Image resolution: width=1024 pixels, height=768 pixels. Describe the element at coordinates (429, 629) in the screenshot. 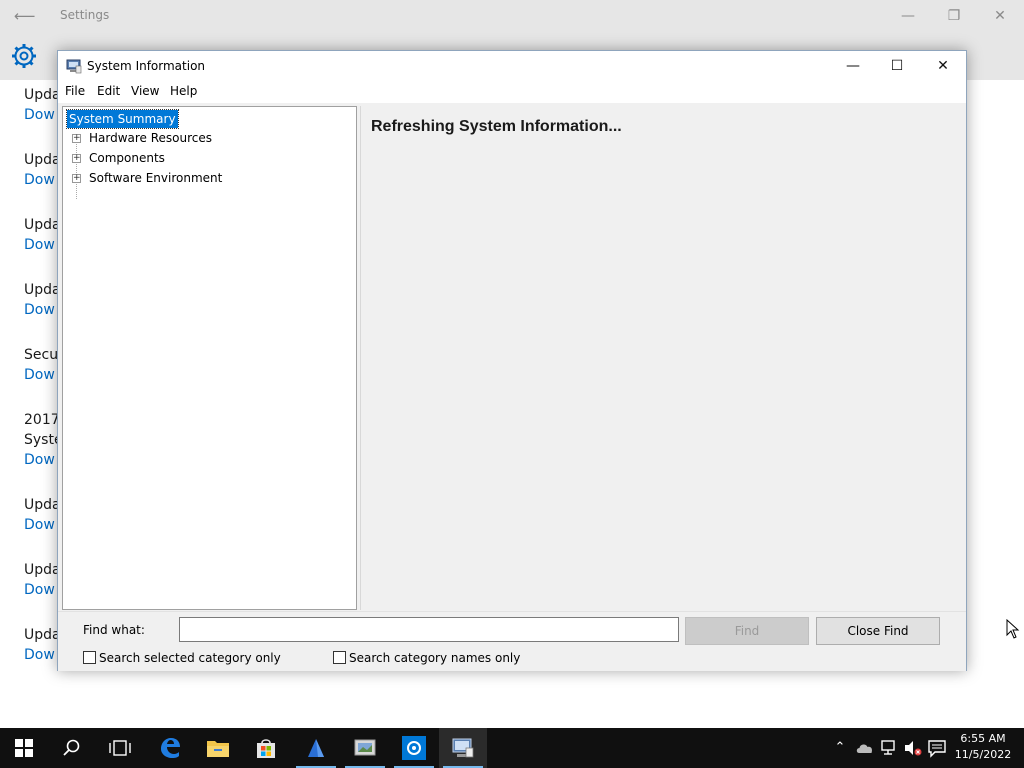

I see `find-what-input` at that location.